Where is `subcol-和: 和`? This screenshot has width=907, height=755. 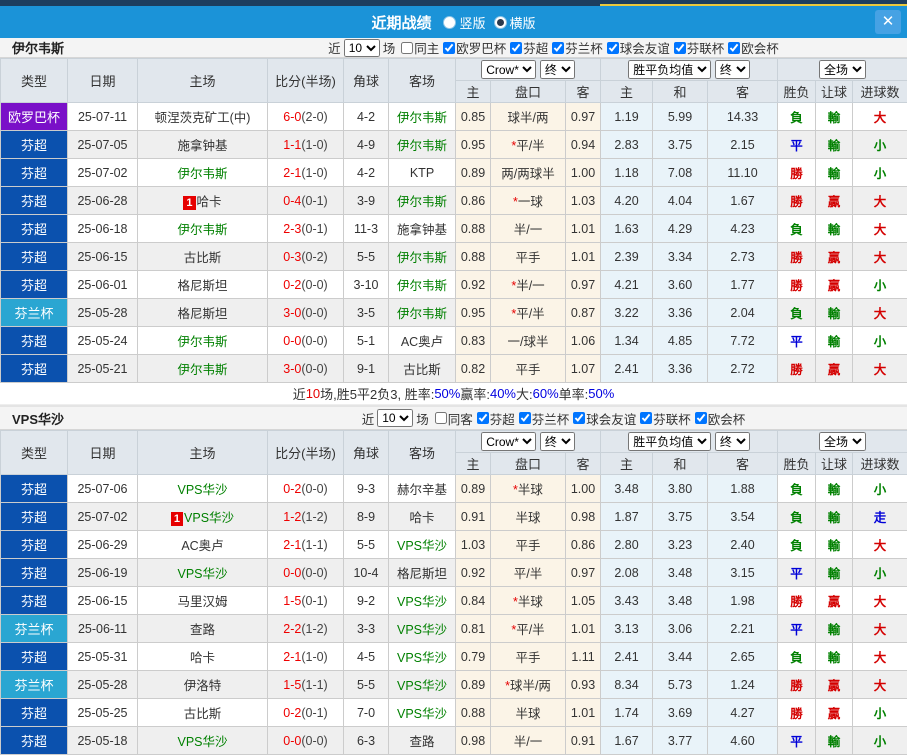
subcol-和: 和 is located at coordinates (680, 464).